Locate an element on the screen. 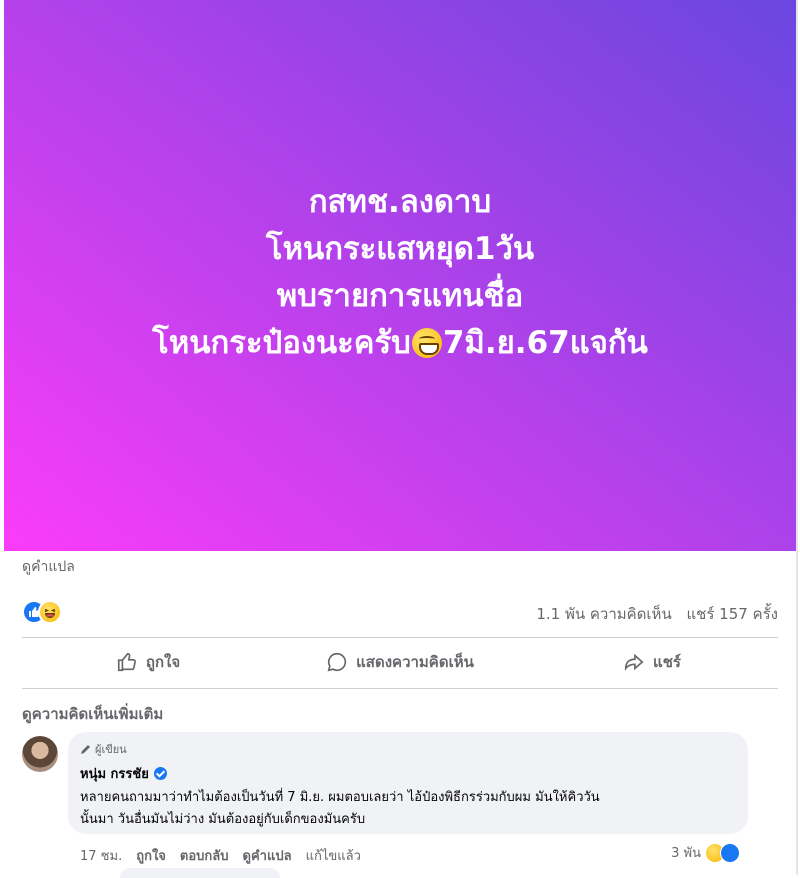 This screenshot has width=800, height=878. banner-line: โหนกระป๋องนะครับ 7มิ.ย.67แจกัน is located at coordinates (400, 343).